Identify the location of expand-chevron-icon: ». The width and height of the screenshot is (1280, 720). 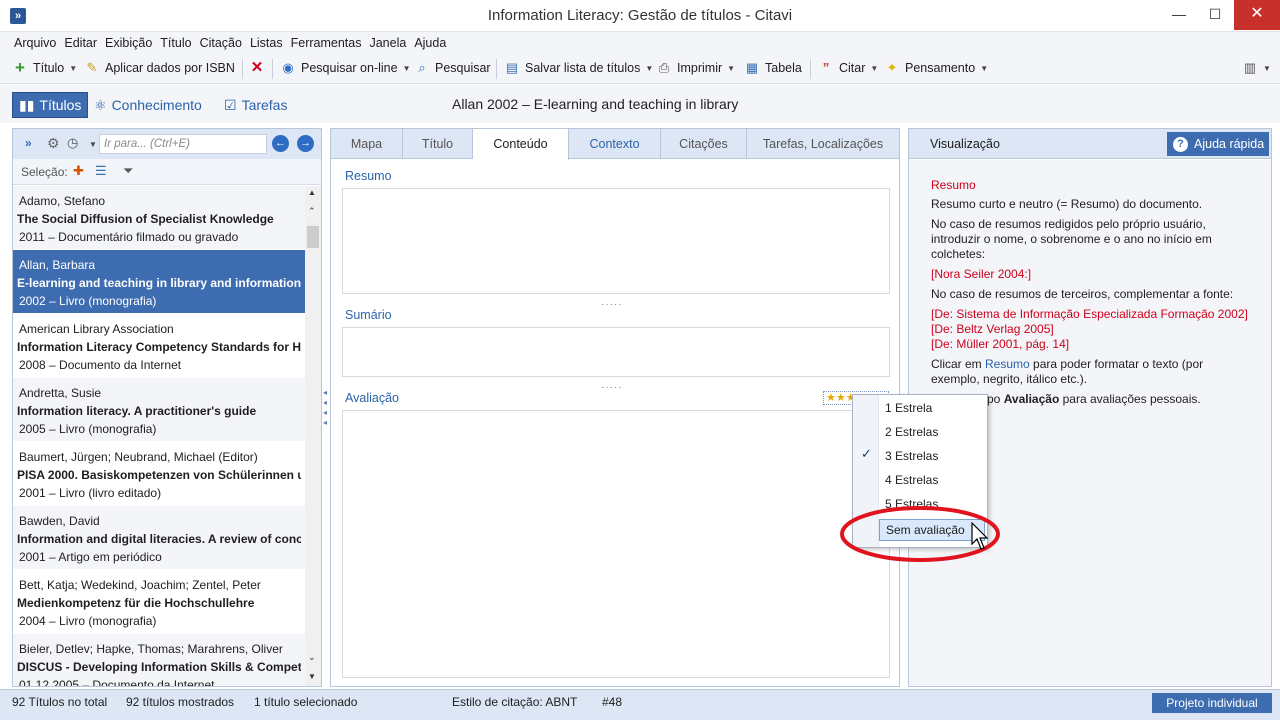
(28, 143).